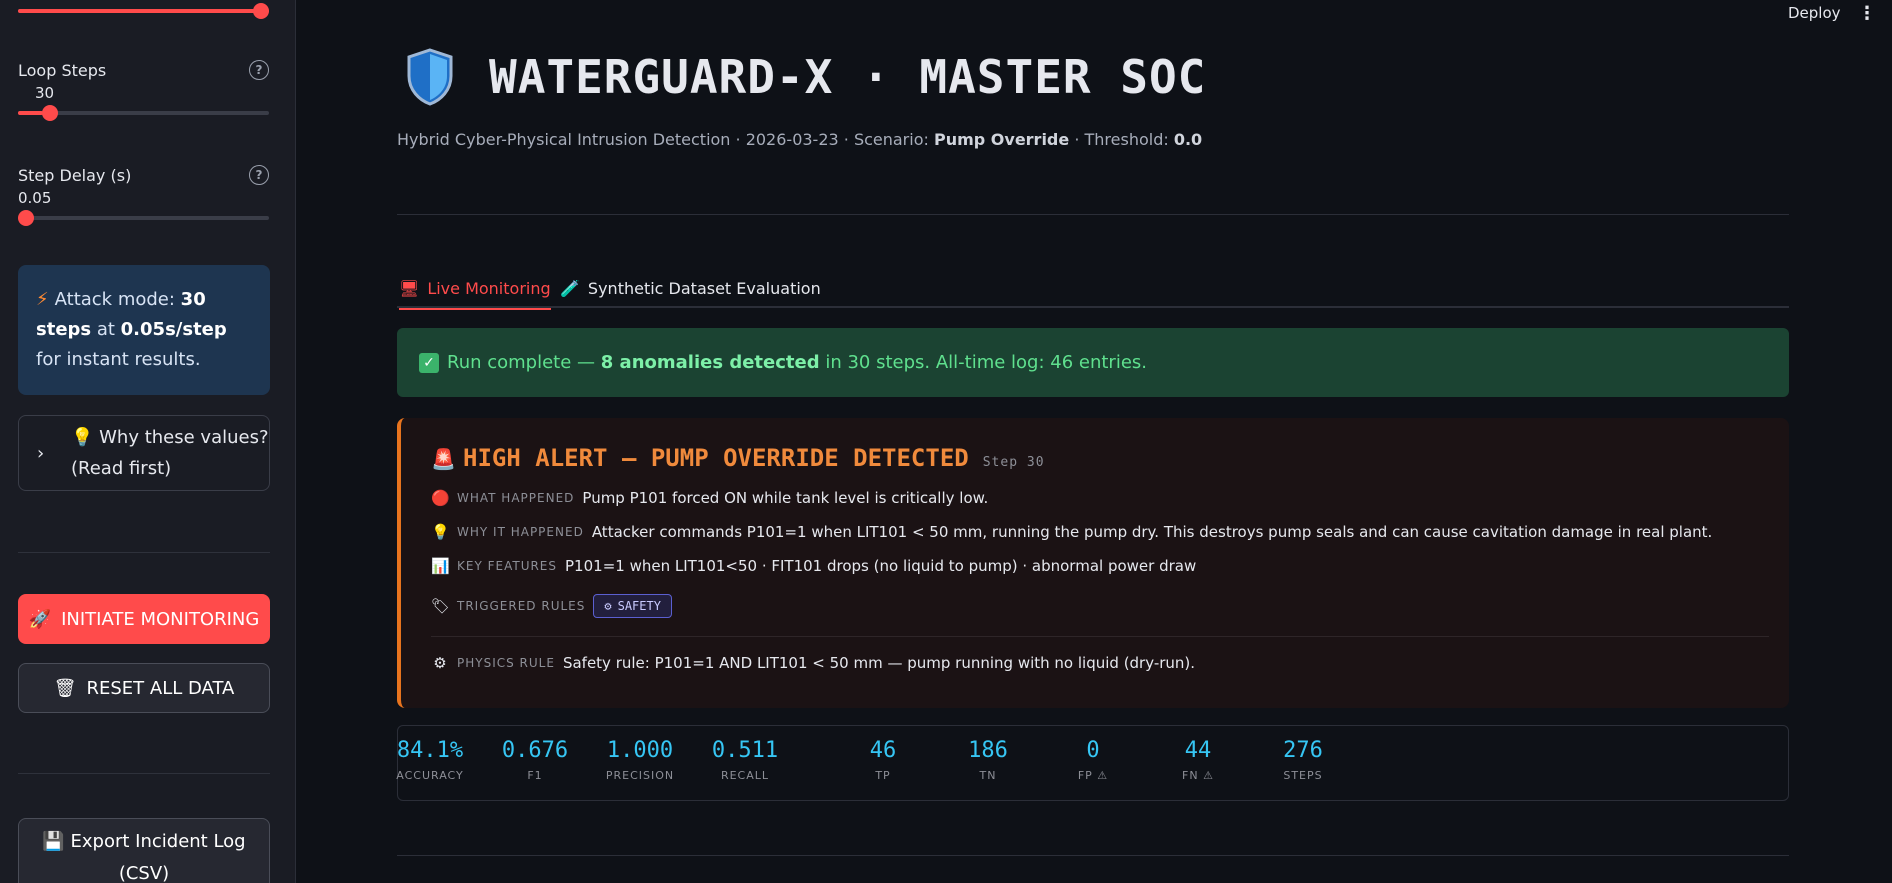 The height and width of the screenshot is (883, 1892). What do you see at coordinates (440, 566) in the screenshot?
I see `bar-chart-icon: 📊` at bounding box center [440, 566].